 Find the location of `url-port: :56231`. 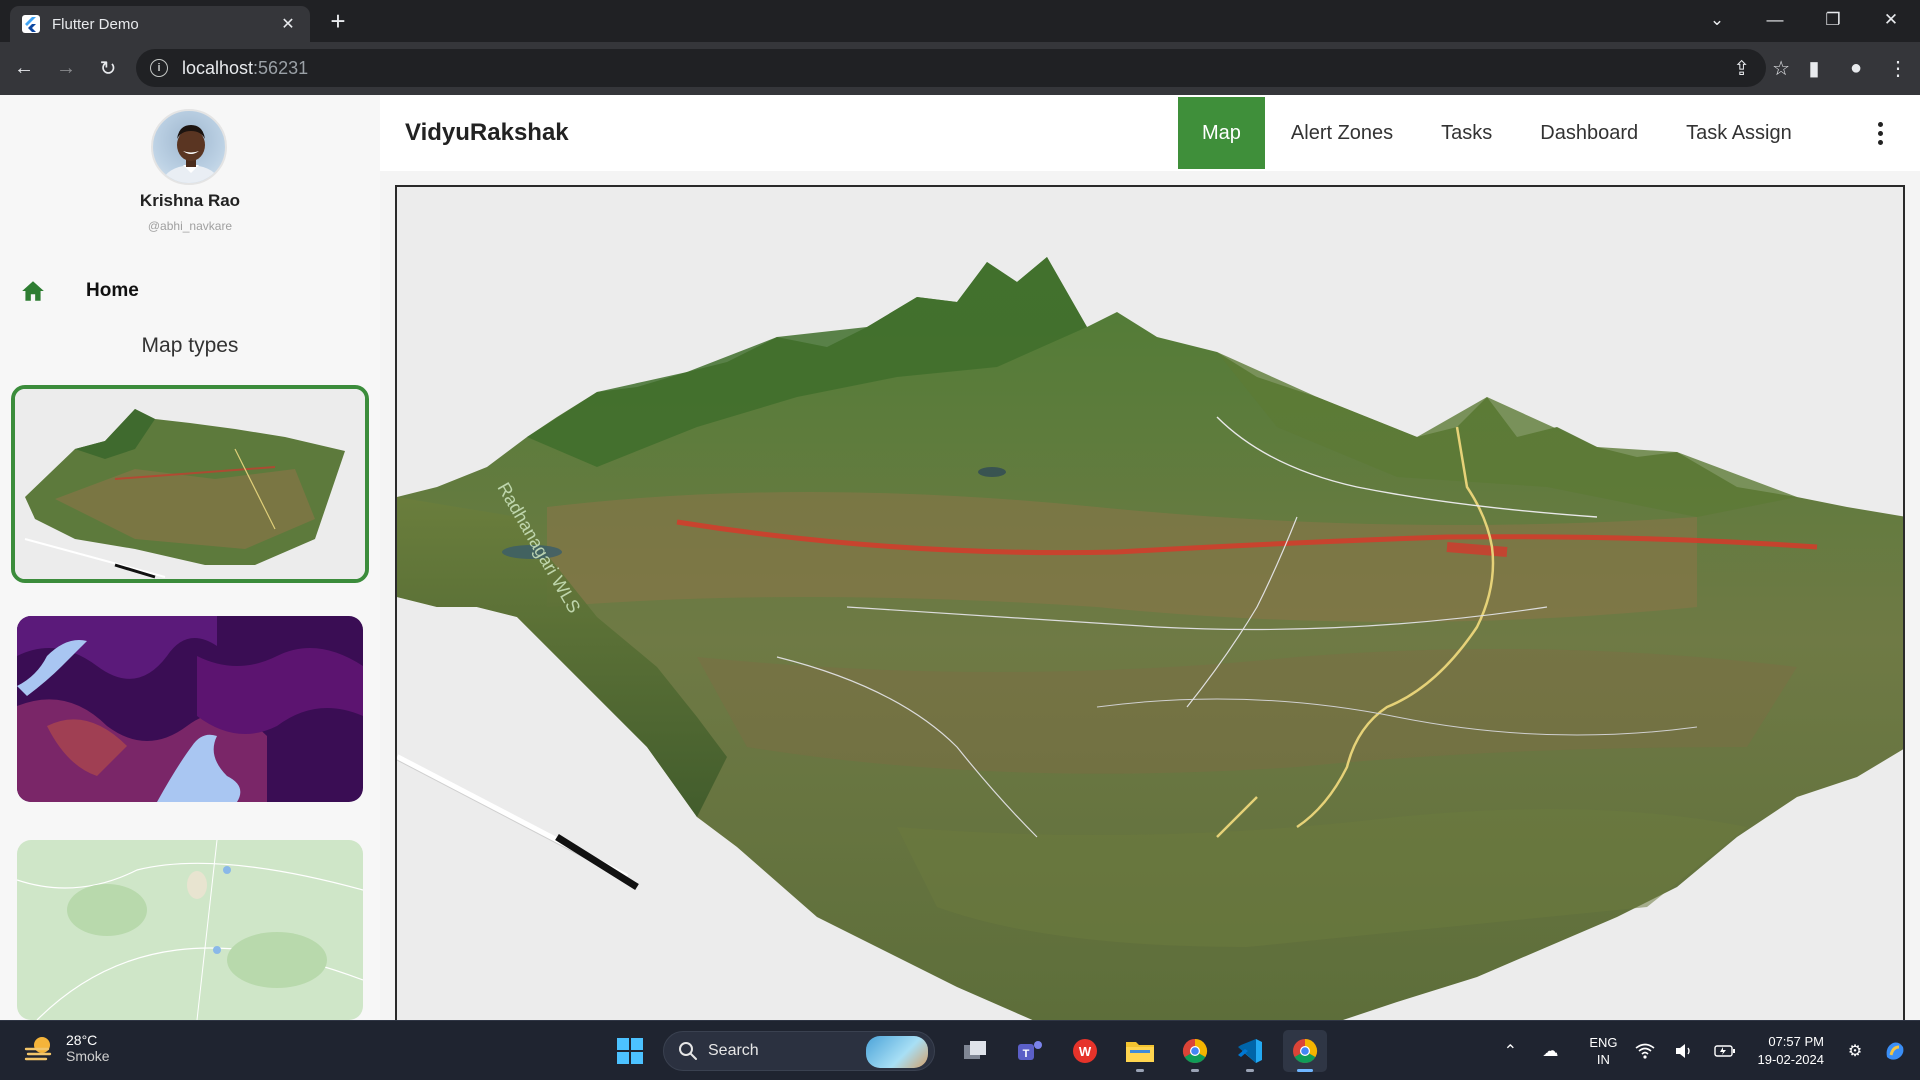

url-port: :56231 is located at coordinates (281, 67).